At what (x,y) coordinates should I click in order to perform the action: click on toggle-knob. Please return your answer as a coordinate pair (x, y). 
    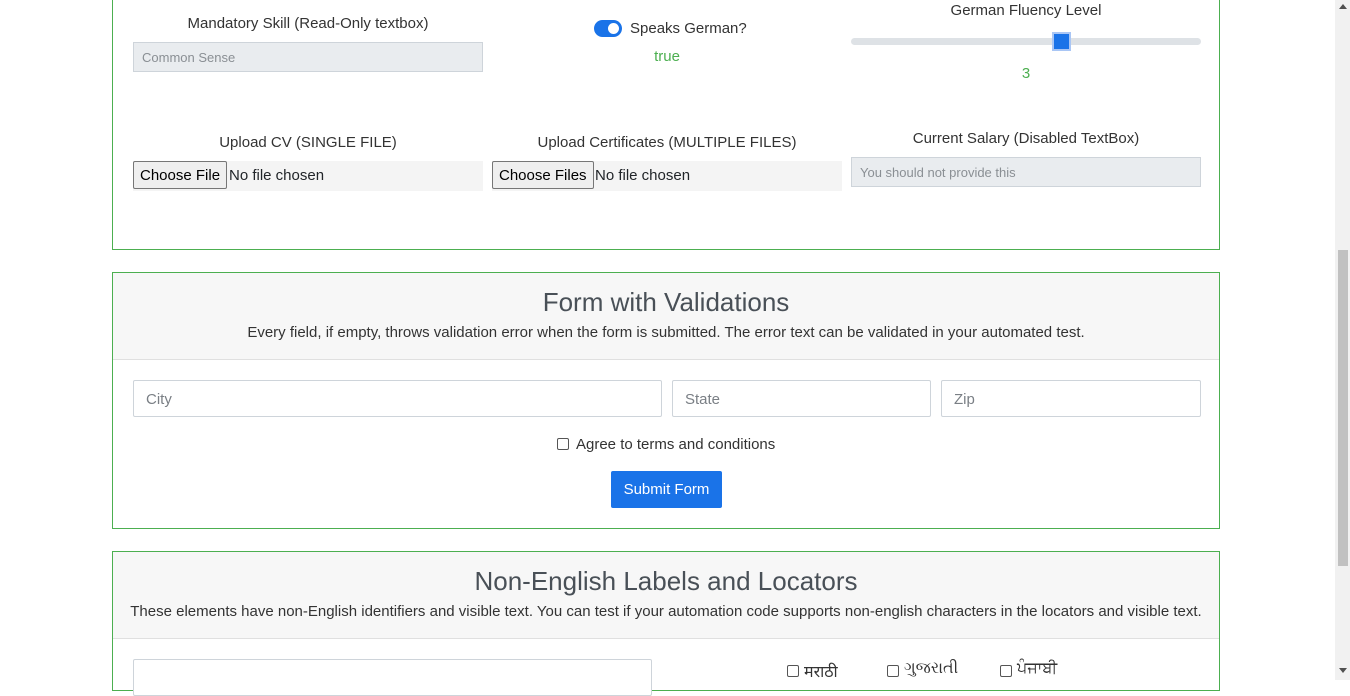
    Looking at the image, I should click on (613, 28).